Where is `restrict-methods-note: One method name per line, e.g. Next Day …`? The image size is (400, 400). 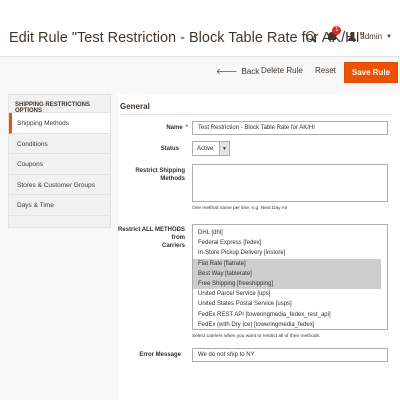 restrict-methods-note: One method name per line, e.g. Next Day … is located at coordinates (240, 208).